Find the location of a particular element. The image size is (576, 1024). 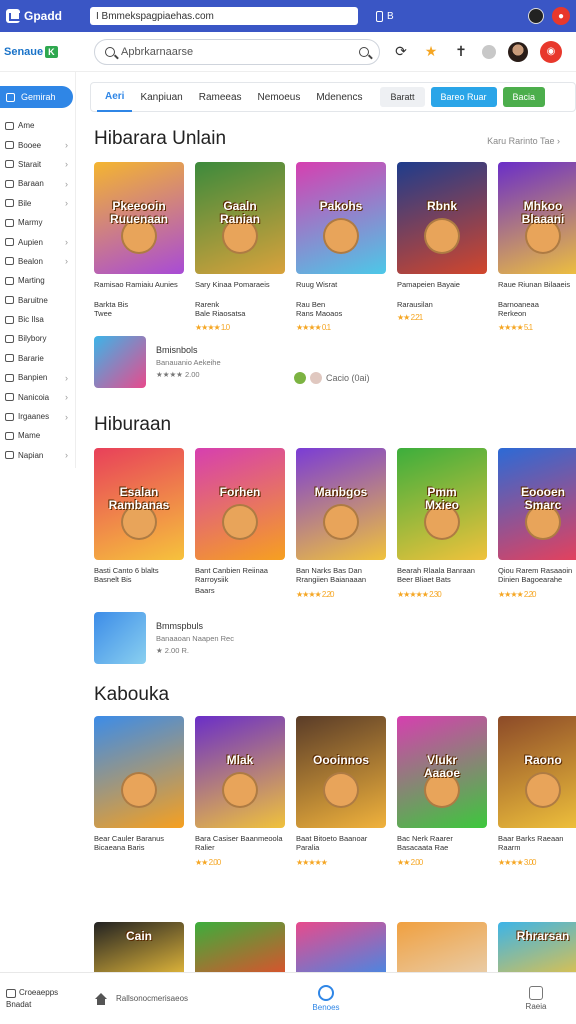

sidebar-item-active: Gemirah is located at coordinates (36, 97).